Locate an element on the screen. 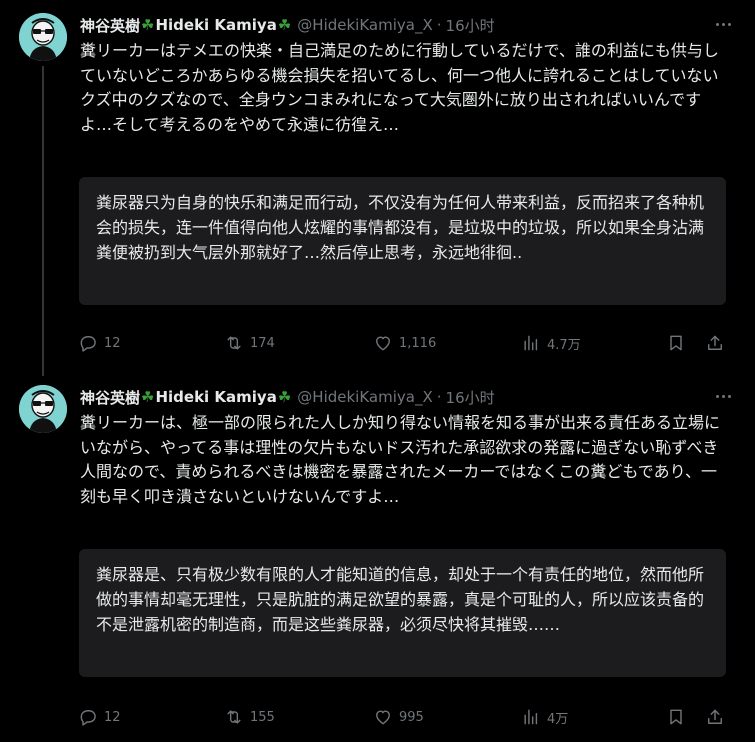 Image resolution: width=755 pixels, height=742 pixels. retweet-count: 174 is located at coordinates (262, 343).